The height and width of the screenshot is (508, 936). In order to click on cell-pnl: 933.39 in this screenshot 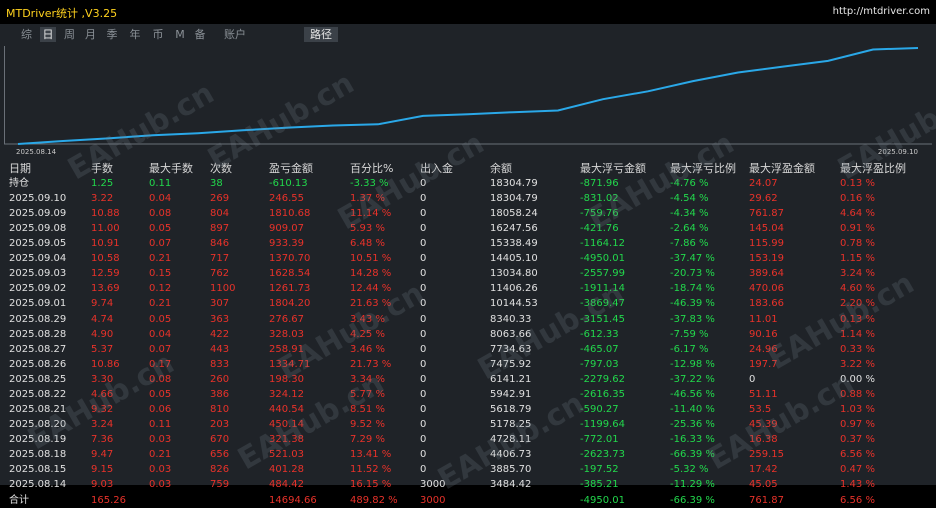, I will do `click(286, 244)`.